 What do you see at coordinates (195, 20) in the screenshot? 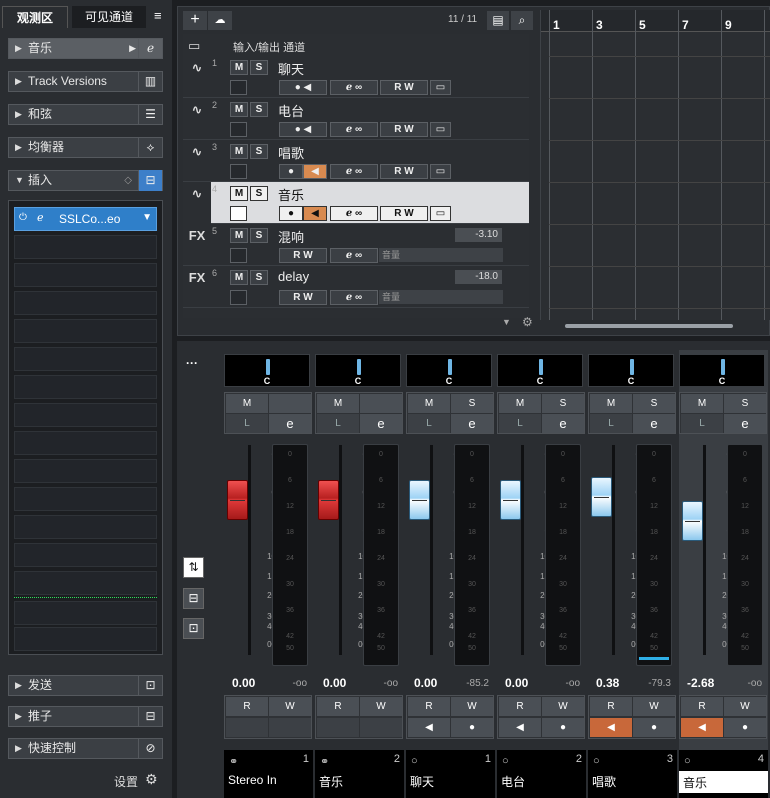
I see `add-track-button: +` at bounding box center [195, 20].